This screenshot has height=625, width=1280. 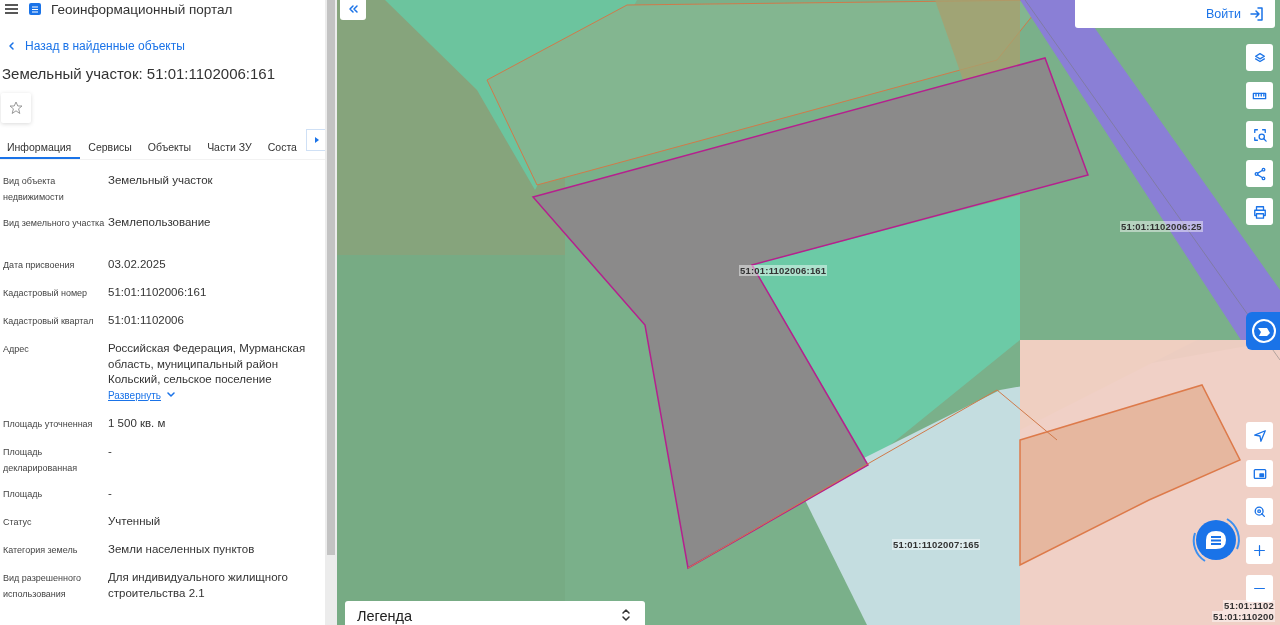 I want to click on zoom-in-button, so click(x=1259, y=550).